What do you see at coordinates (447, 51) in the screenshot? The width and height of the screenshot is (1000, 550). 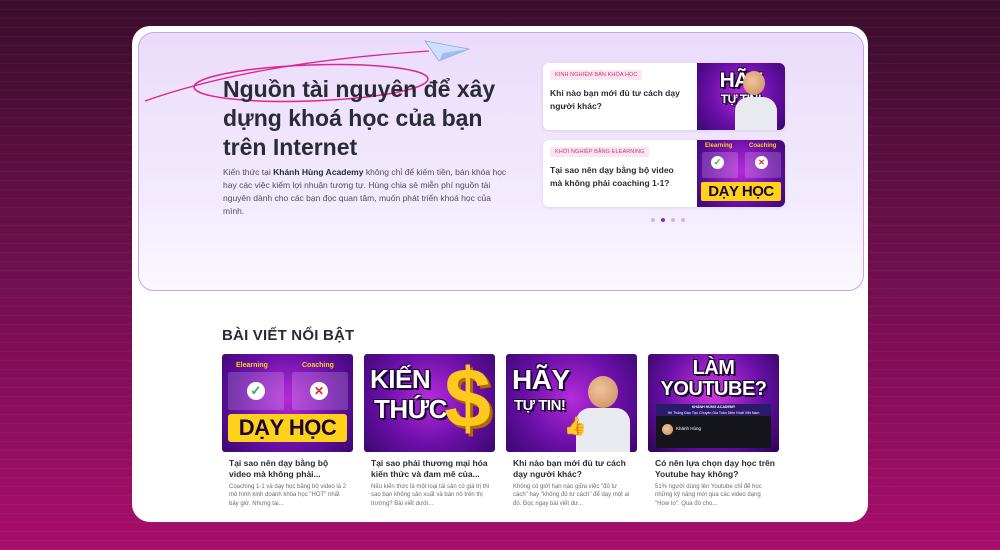 I see `paper-plane-icon` at bounding box center [447, 51].